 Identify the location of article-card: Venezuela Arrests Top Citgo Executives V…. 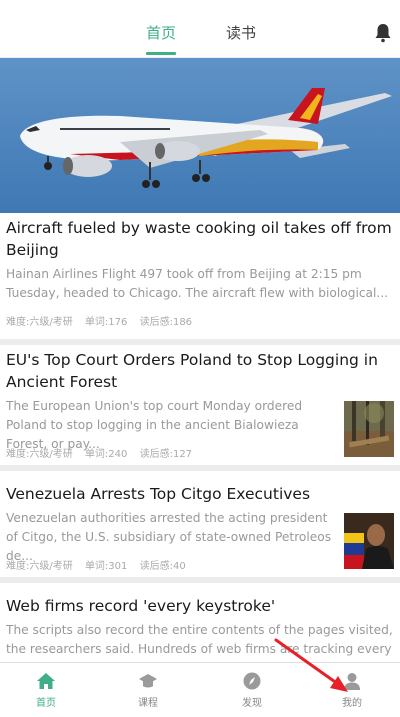
(200, 524).